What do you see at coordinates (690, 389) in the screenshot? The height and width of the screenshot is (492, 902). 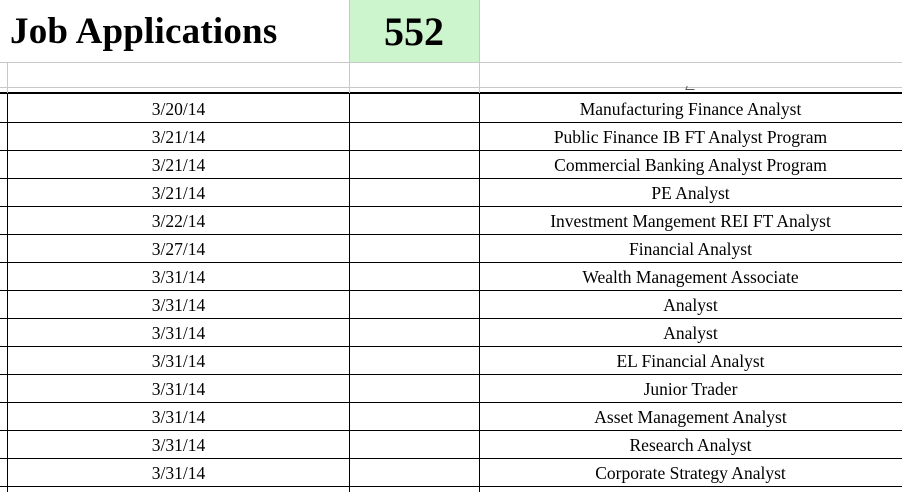 I see `position-cell: Junior Trader` at bounding box center [690, 389].